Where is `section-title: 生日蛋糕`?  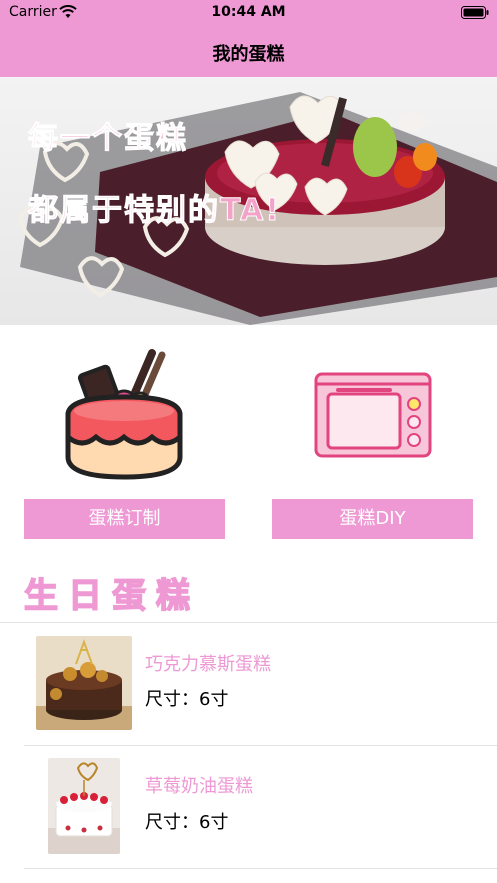
section-title: 生日蛋糕 is located at coordinates (111, 596).